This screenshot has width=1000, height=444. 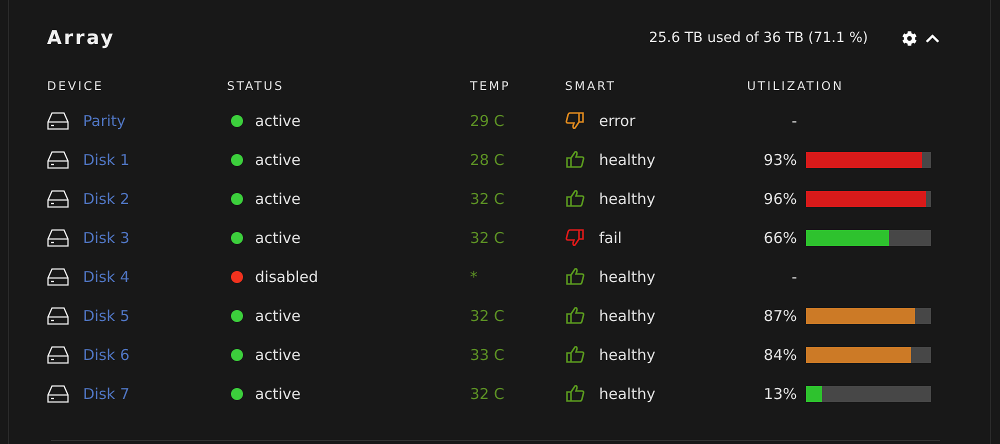 What do you see at coordinates (779, 199) in the screenshot?
I see `utilization-reading: 96%` at bounding box center [779, 199].